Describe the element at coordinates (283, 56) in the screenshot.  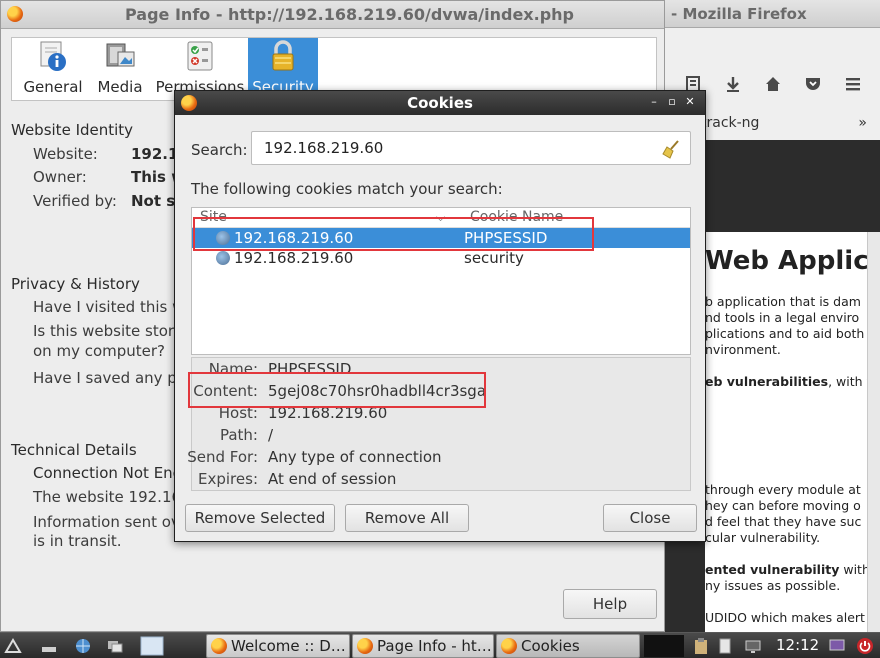
I see `lock-icon` at that location.